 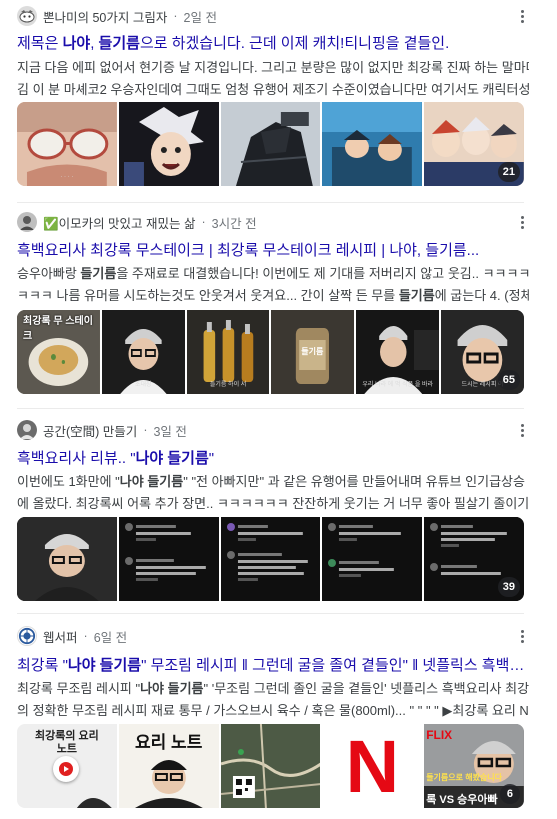 What do you see at coordinates (508, 380) in the screenshot?
I see `image-count-badge: 65` at bounding box center [508, 380].